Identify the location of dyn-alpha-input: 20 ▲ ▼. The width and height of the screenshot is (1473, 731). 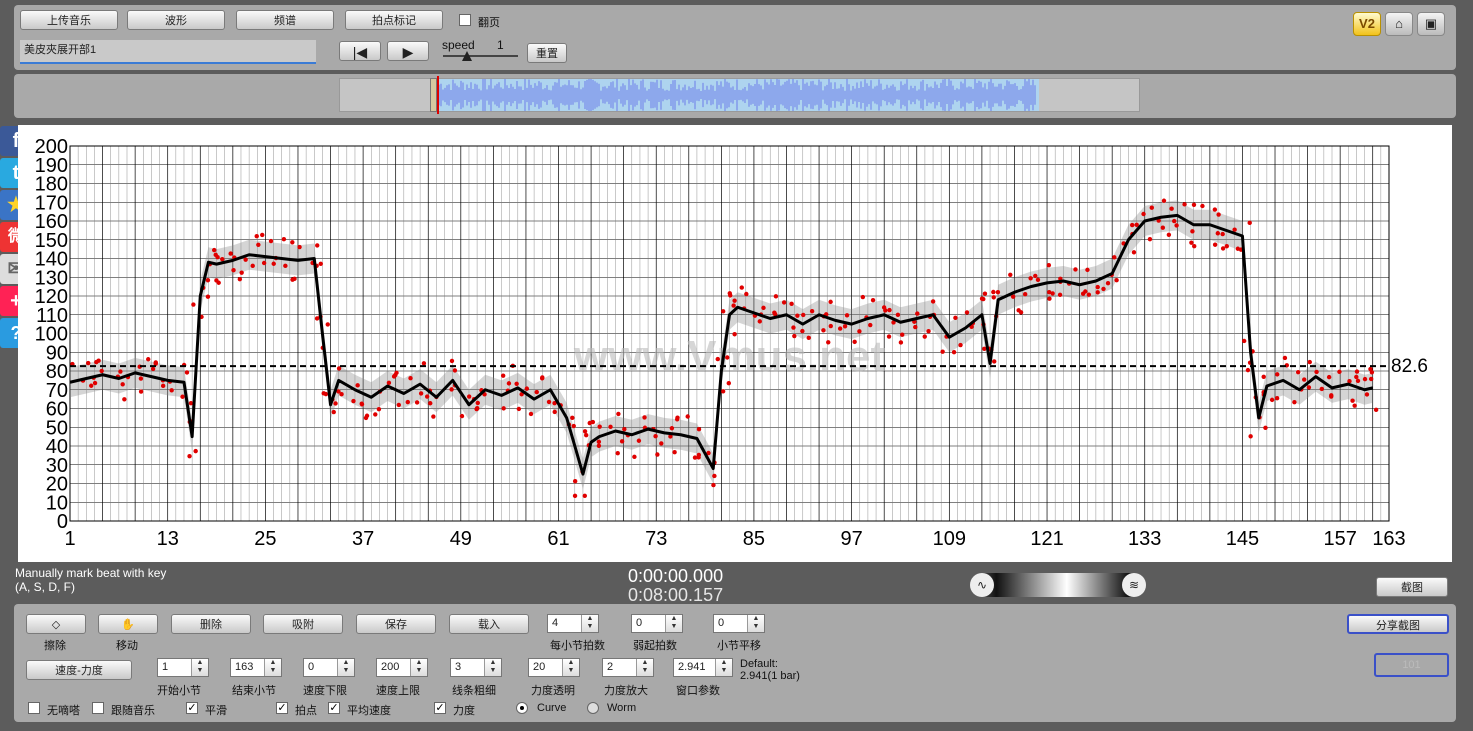
(554, 667).